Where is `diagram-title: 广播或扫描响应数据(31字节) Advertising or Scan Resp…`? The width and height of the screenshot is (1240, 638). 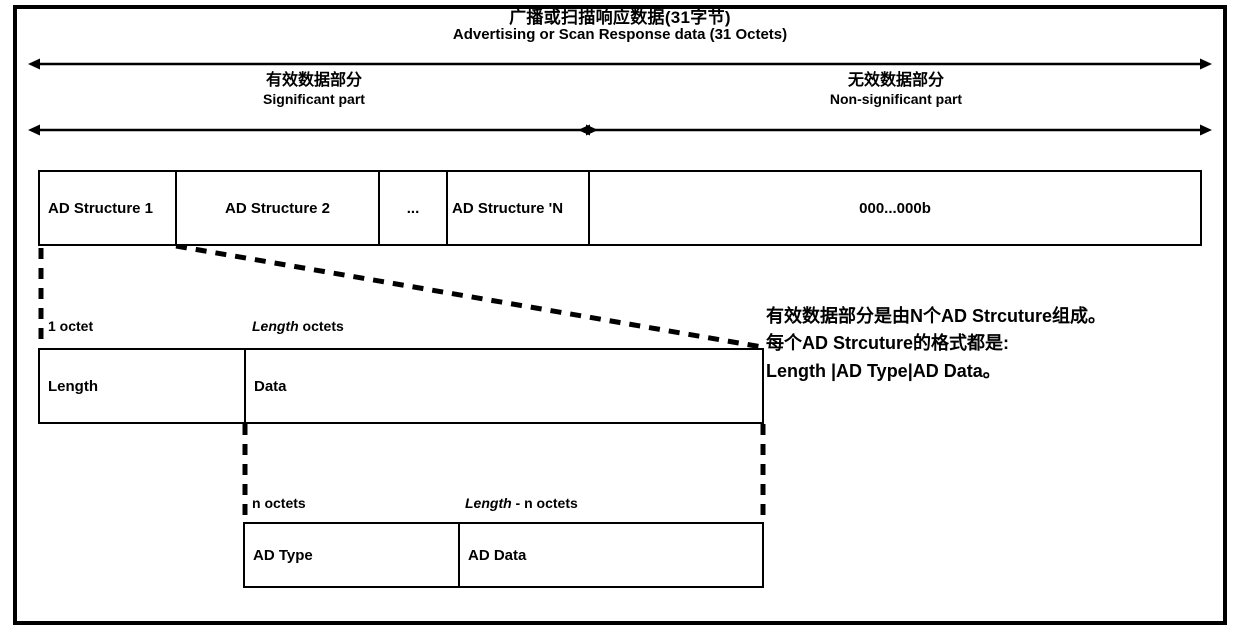 diagram-title: 广播或扫描响应数据(31字节) Advertising or Scan Resp… is located at coordinates (620, 26).